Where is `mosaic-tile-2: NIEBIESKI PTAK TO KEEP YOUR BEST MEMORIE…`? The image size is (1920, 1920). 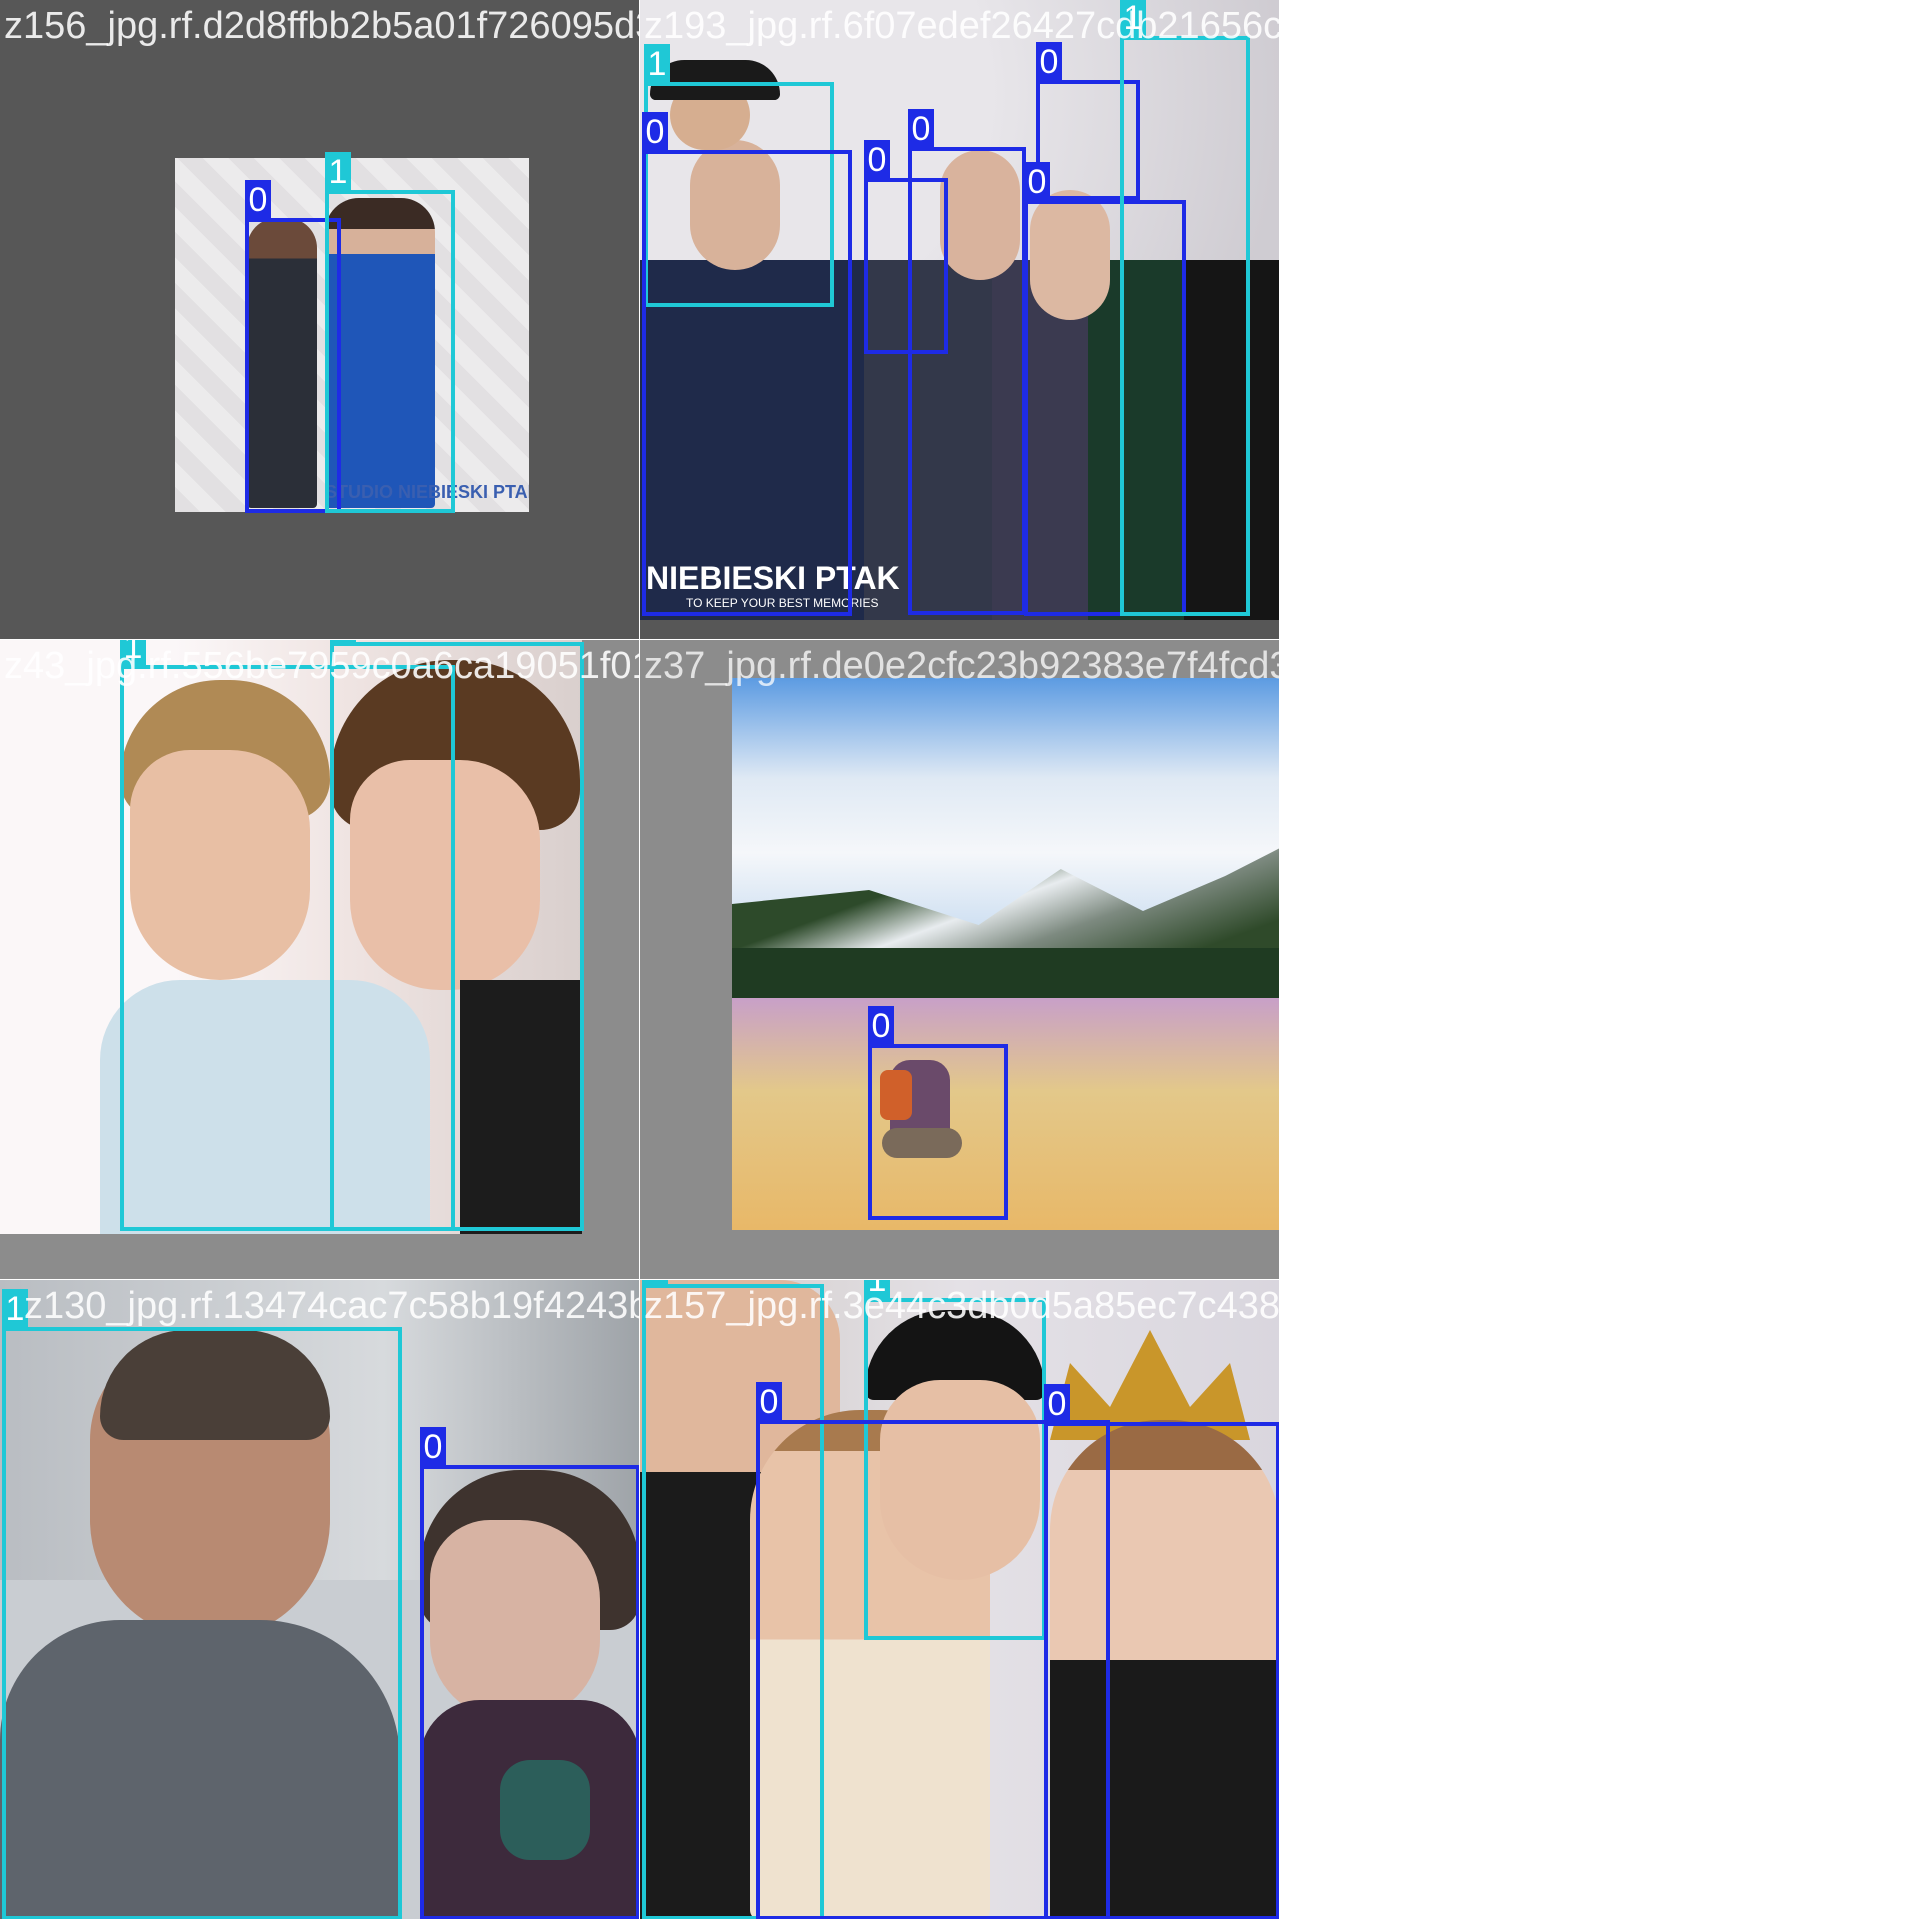
mosaic-tile-2: NIEBIESKI PTAK TO KEEP YOUR BEST MEMORIE… is located at coordinates (960, 320).